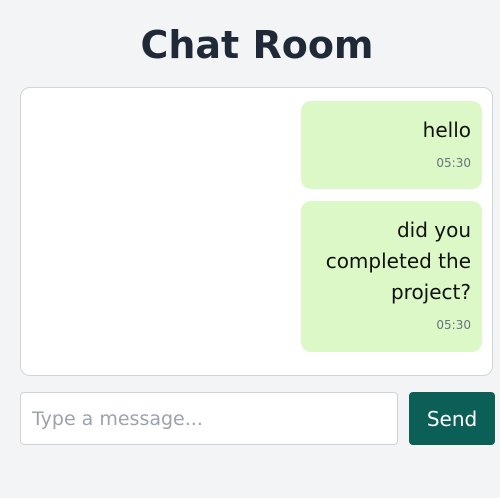 The width and height of the screenshot is (500, 498). I want to click on page-title: Chat Room, so click(257, 45).